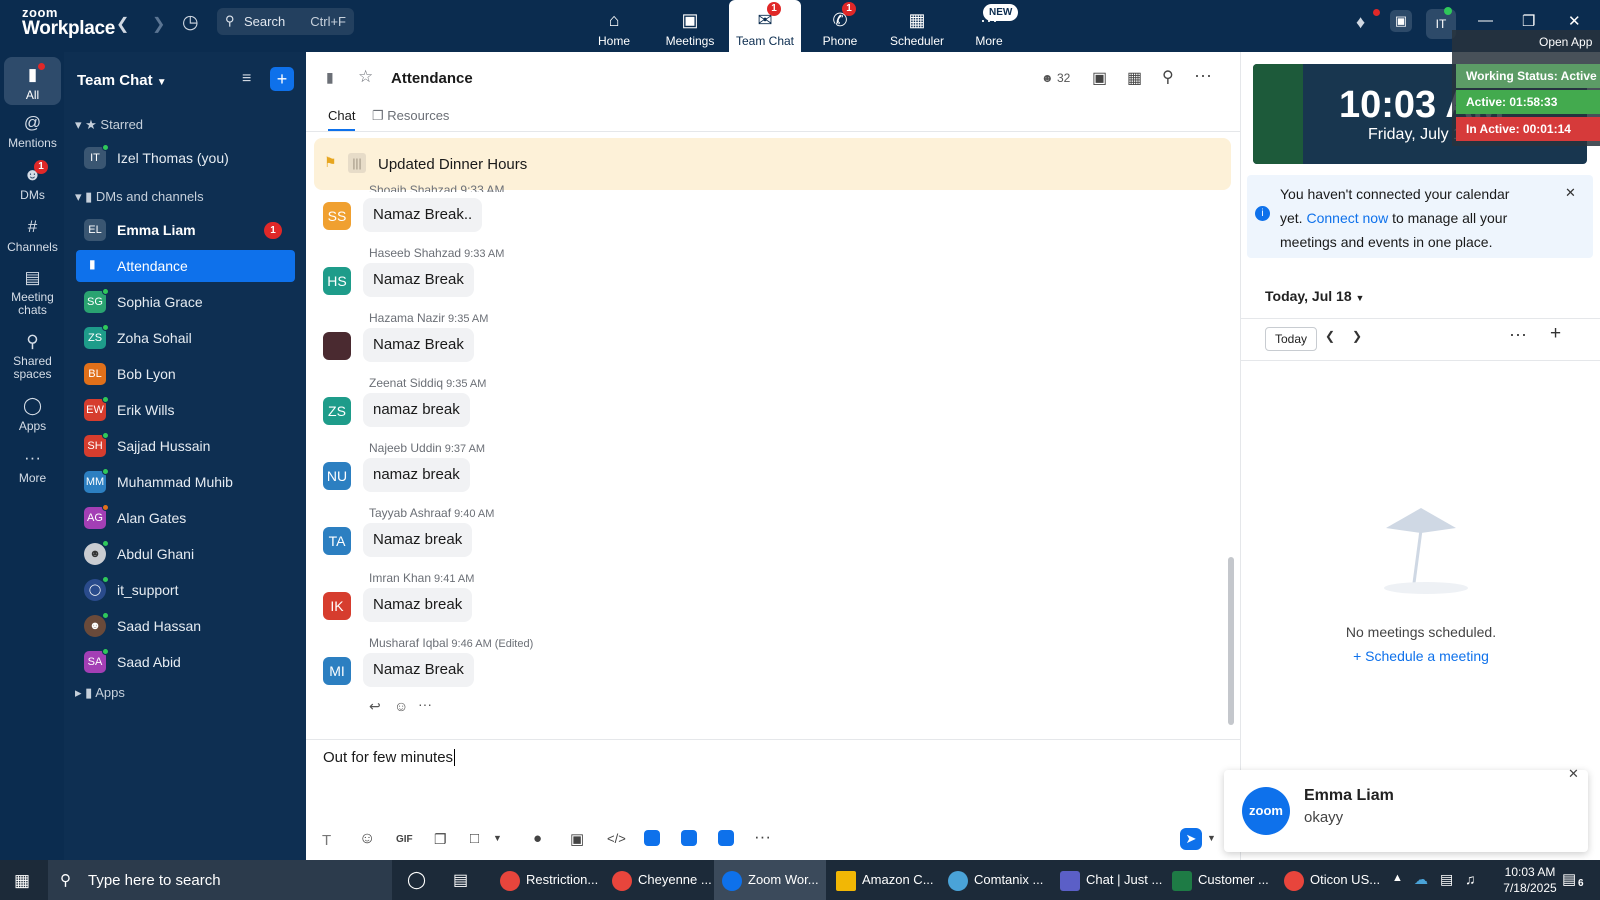 This screenshot has width=1600, height=900. Describe the element at coordinates (418, 540) in the screenshot. I see `message-bubble: Namaz break` at that location.